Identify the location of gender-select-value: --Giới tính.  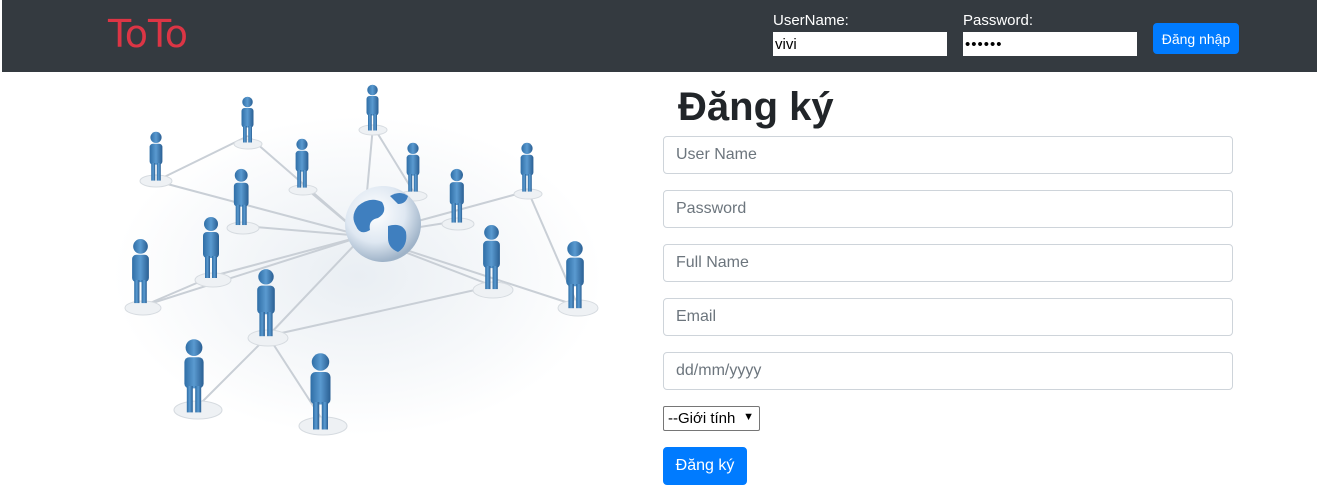
(702, 418).